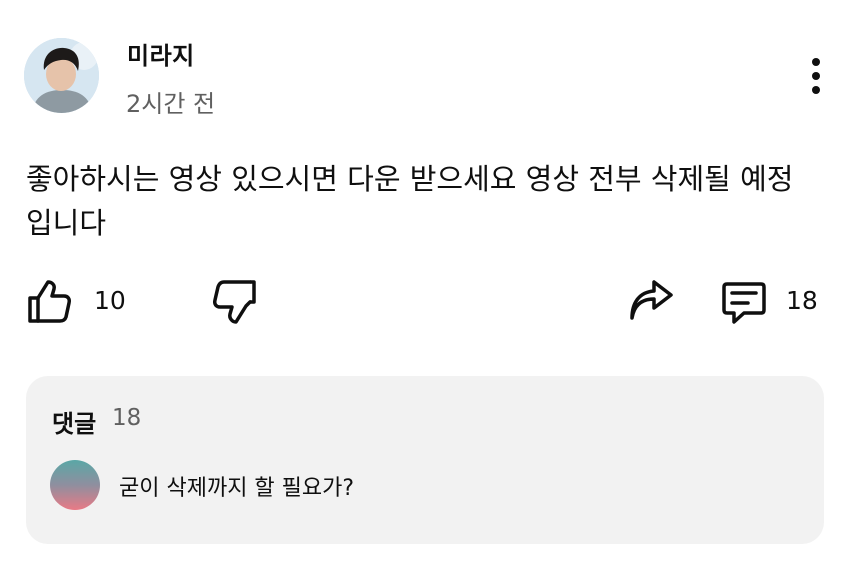 The width and height of the screenshot is (850, 566). What do you see at coordinates (817, 76) in the screenshot?
I see `more-vert-icon` at bounding box center [817, 76].